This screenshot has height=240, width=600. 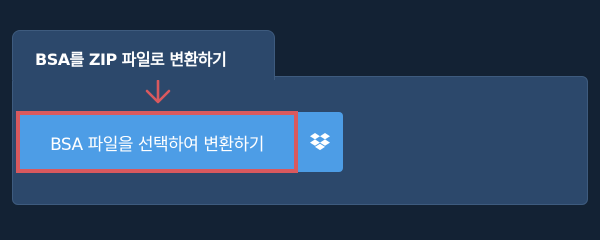 I want to click on down-arrow-icon, so click(x=158, y=92).